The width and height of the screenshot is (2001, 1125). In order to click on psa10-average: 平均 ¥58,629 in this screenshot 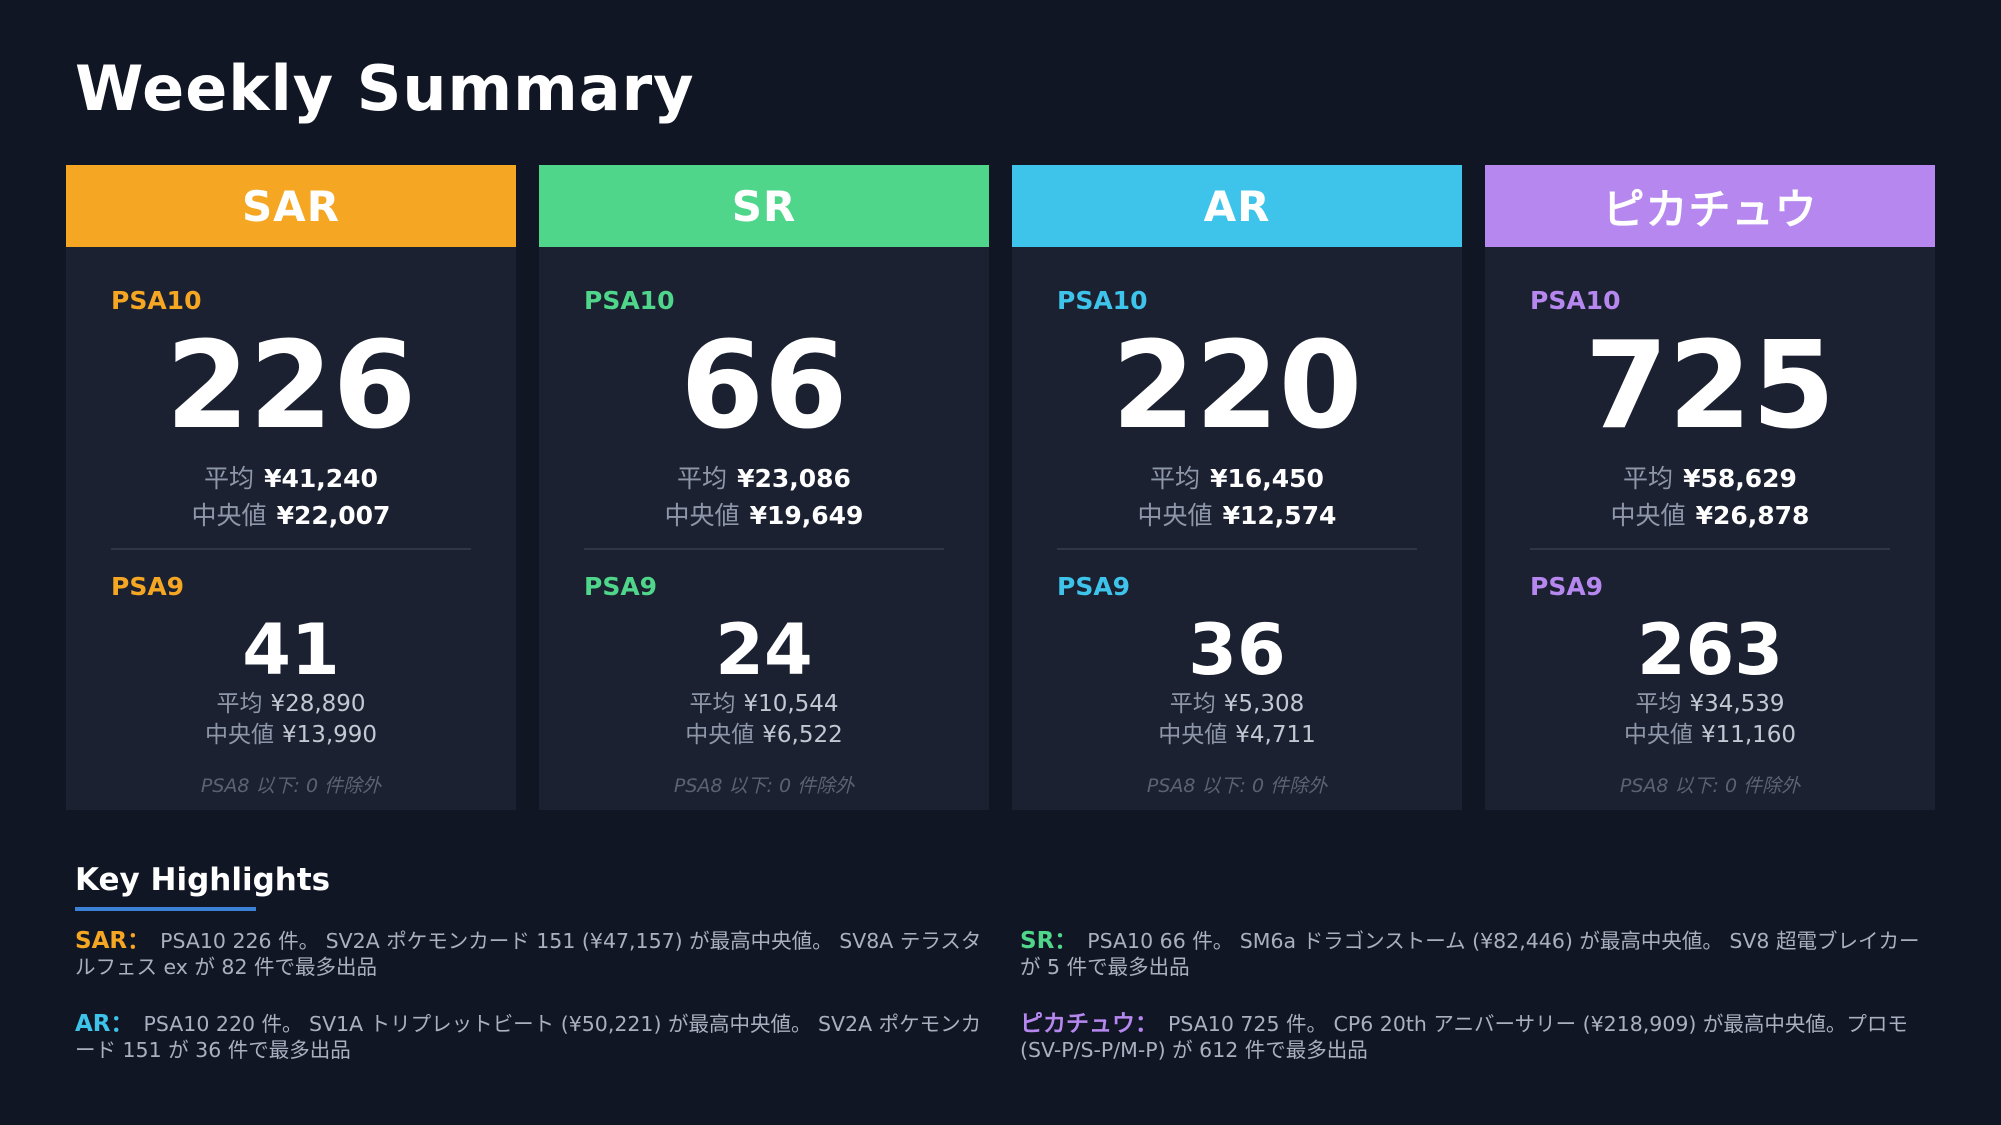, I will do `click(1710, 478)`.